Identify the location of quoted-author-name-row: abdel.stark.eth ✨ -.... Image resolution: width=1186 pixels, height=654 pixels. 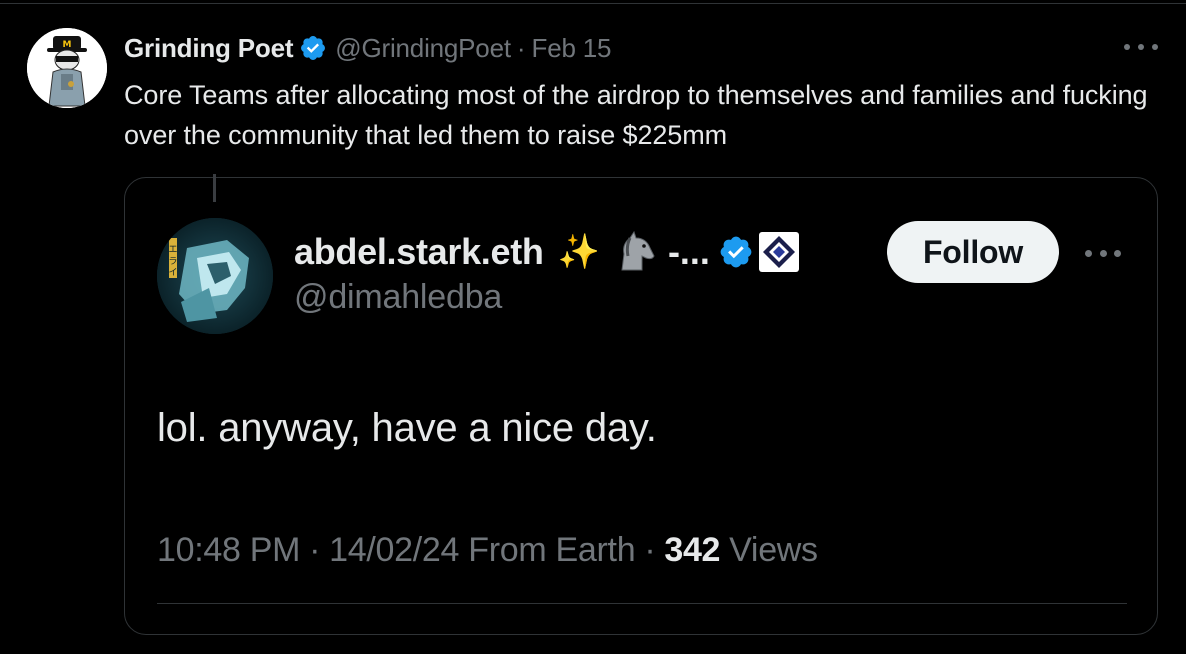
(547, 252).